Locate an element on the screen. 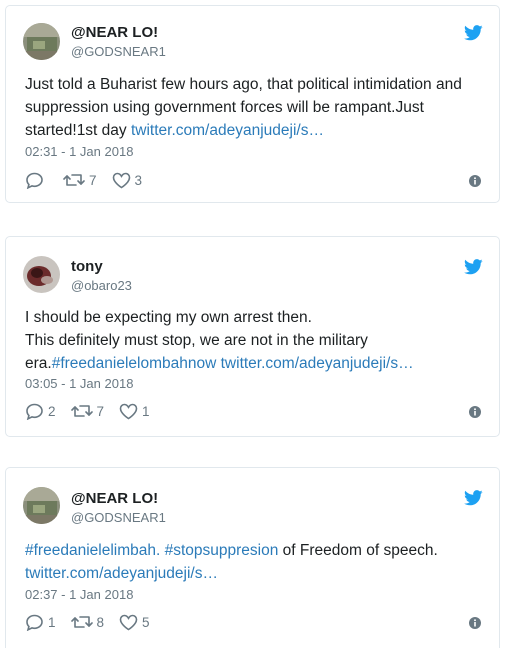 The image size is (505, 648). retweet-count: 8 is located at coordinates (100, 622).